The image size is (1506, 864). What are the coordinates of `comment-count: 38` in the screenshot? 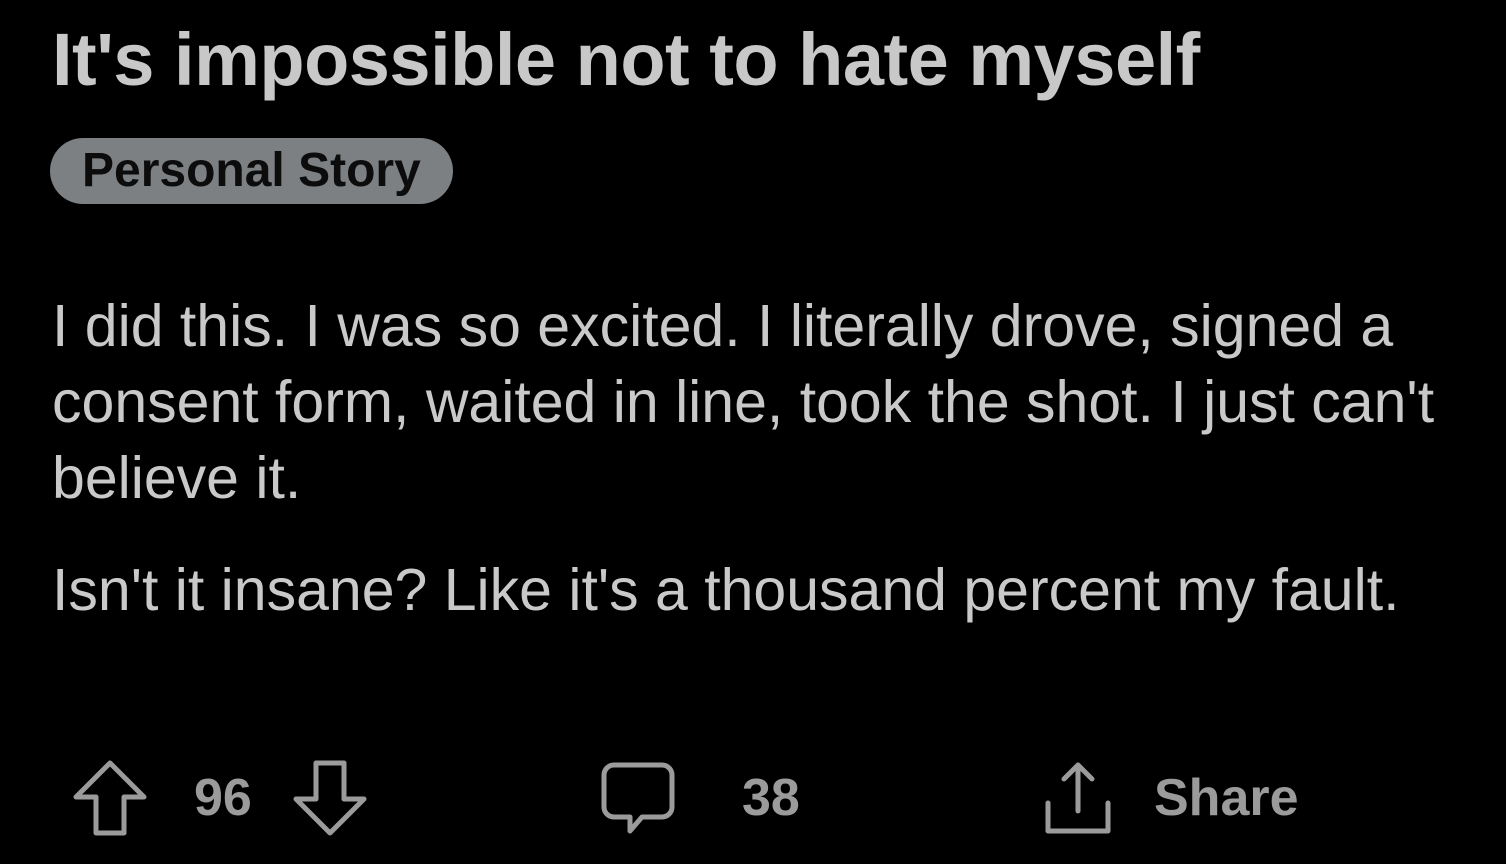 It's located at (771, 798).